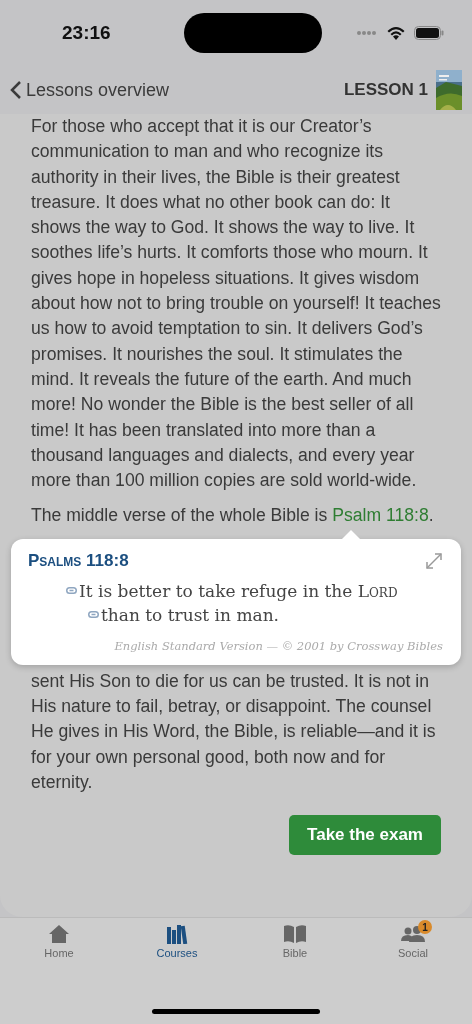 Image resolution: width=472 pixels, height=1024 pixels. Describe the element at coordinates (177, 946) in the screenshot. I see `tab-item: Courses` at that location.